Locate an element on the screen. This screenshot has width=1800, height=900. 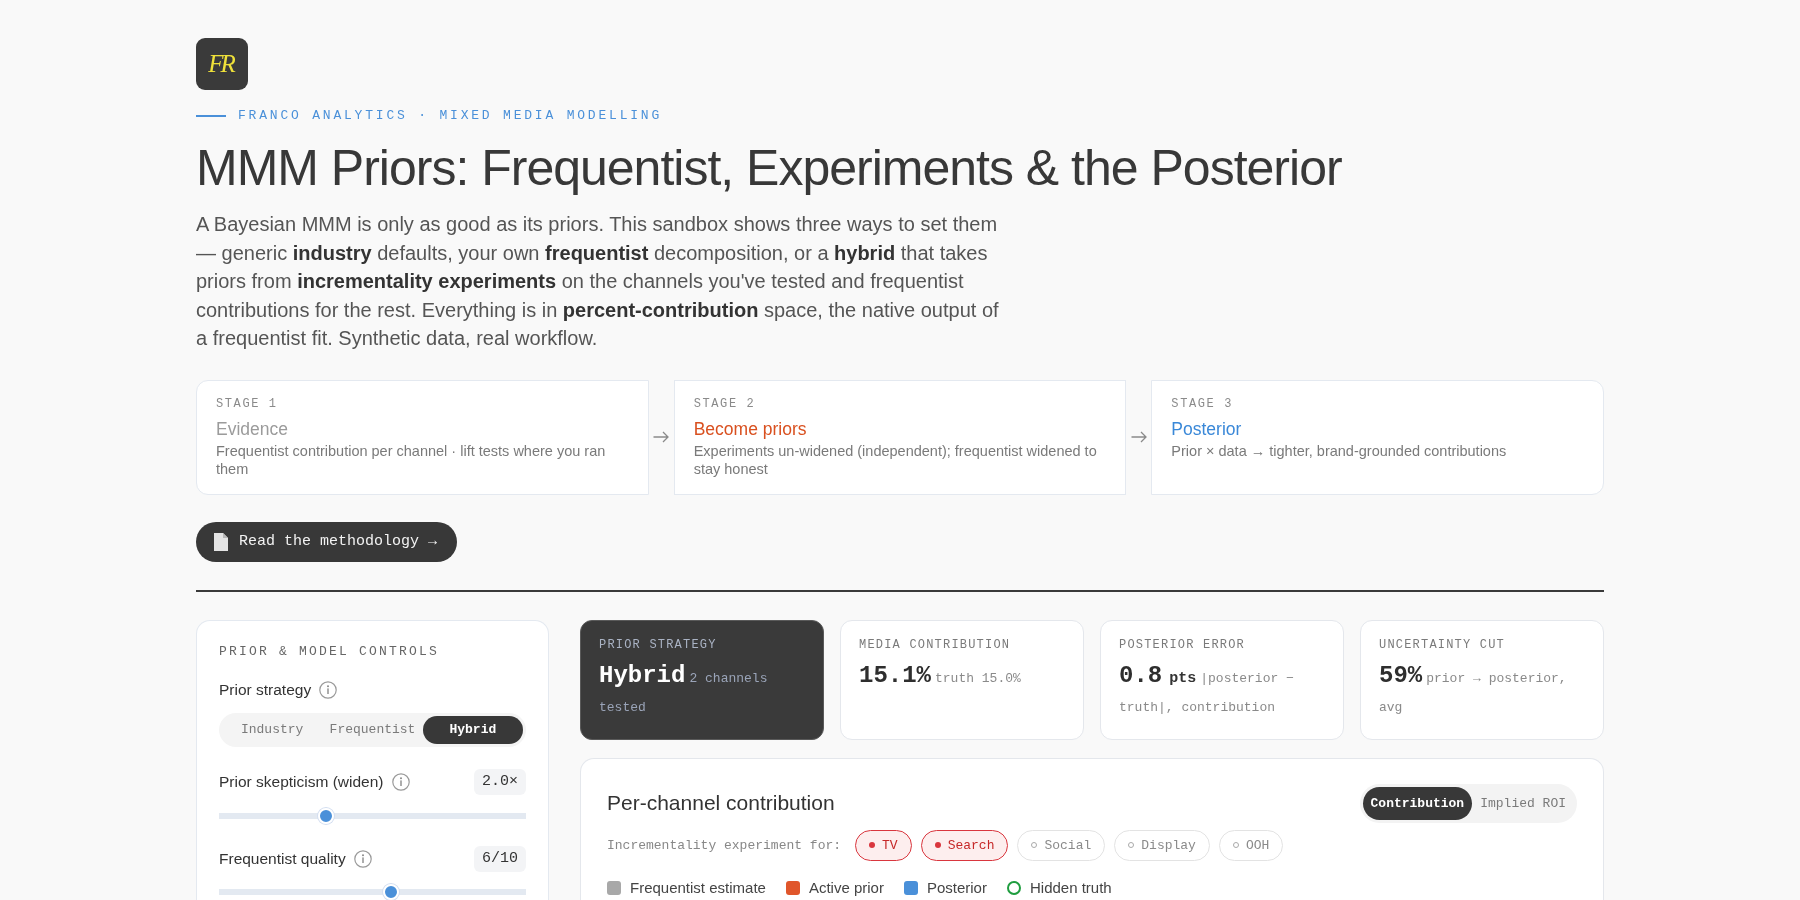
stage-description: Frequentist contribution per channel · lift tests where you ran them is located at coordinates (411, 459).